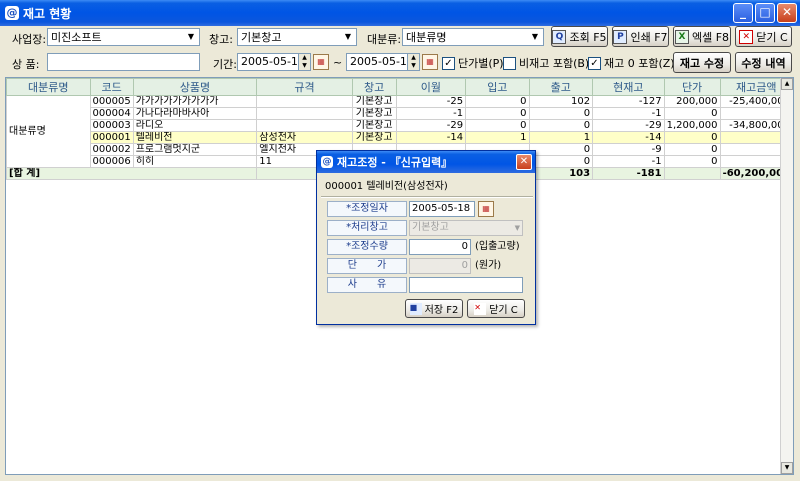 The width and height of the screenshot is (800, 481). Describe the element at coordinates (692, 87) in the screenshot. I see `column-header: 단가` at that location.